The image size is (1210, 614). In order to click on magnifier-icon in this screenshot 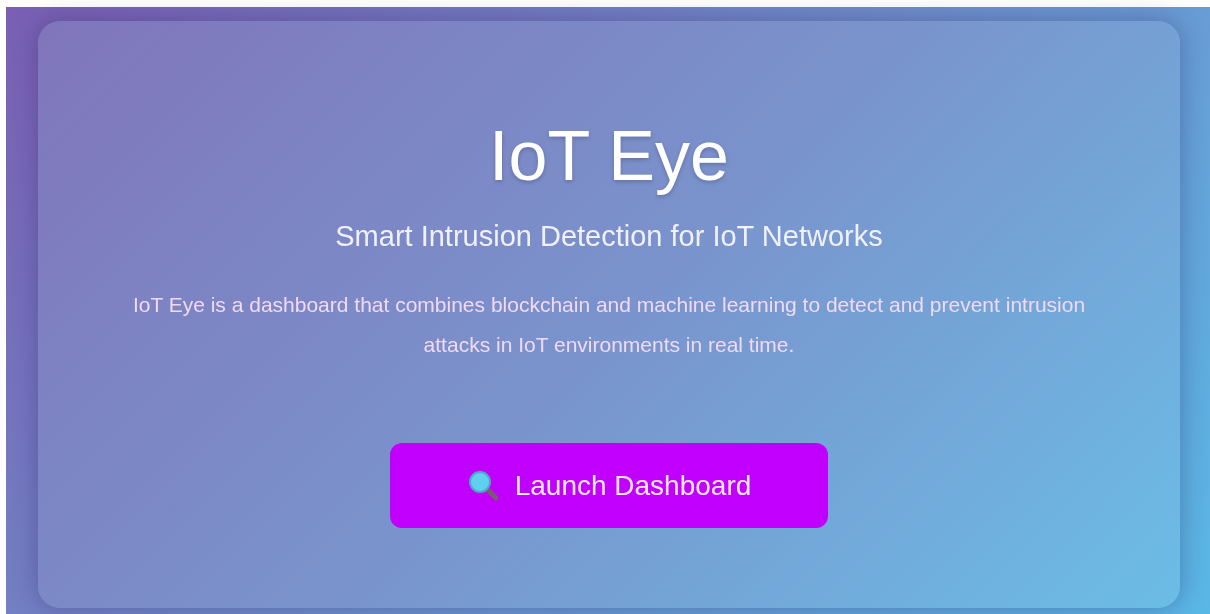, I will do `click(483, 485)`.